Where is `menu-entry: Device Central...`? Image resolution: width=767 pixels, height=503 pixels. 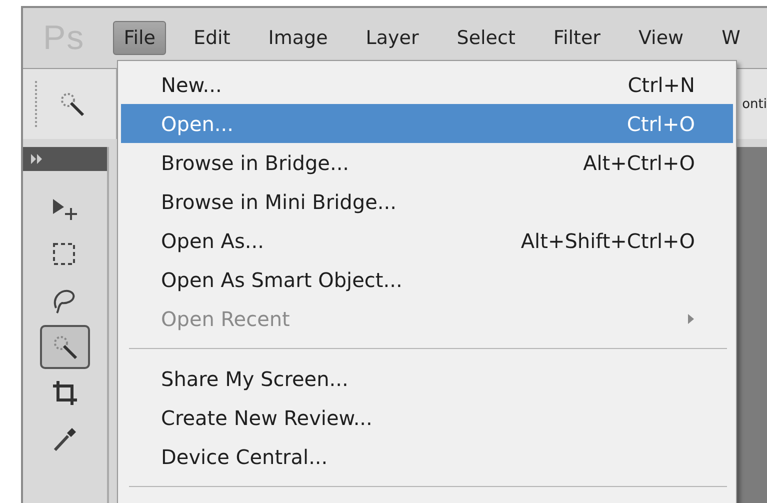 menu-entry: Device Central... is located at coordinates (427, 456).